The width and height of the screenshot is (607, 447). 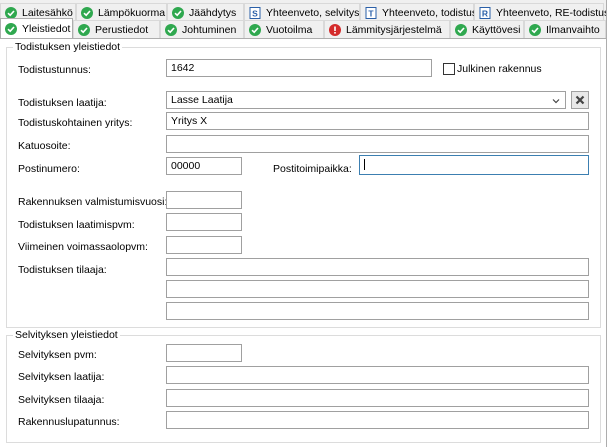 What do you see at coordinates (377, 375) in the screenshot?
I see `selvitys-laatija-input` at bounding box center [377, 375].